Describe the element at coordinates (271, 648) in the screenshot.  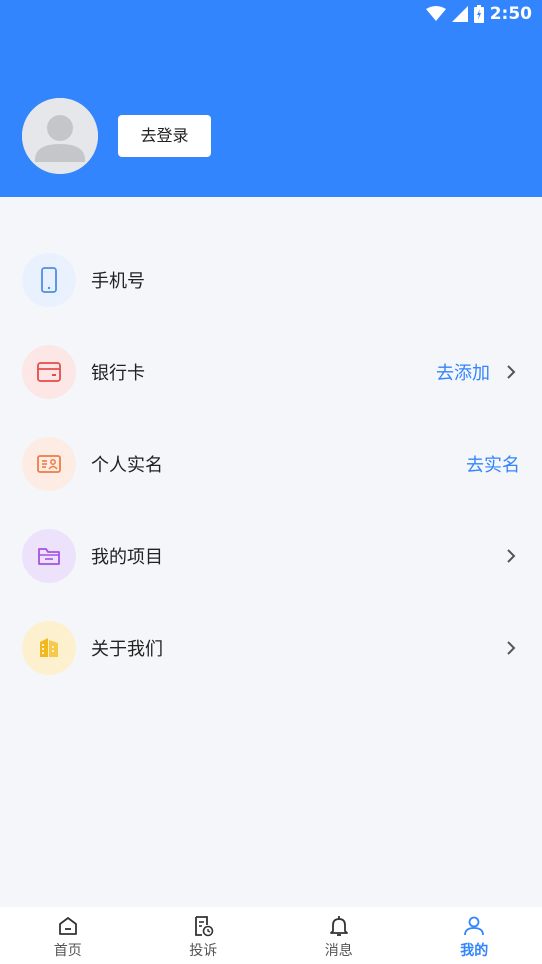
I see `menu-item-about-us: 关于我们` at that location.